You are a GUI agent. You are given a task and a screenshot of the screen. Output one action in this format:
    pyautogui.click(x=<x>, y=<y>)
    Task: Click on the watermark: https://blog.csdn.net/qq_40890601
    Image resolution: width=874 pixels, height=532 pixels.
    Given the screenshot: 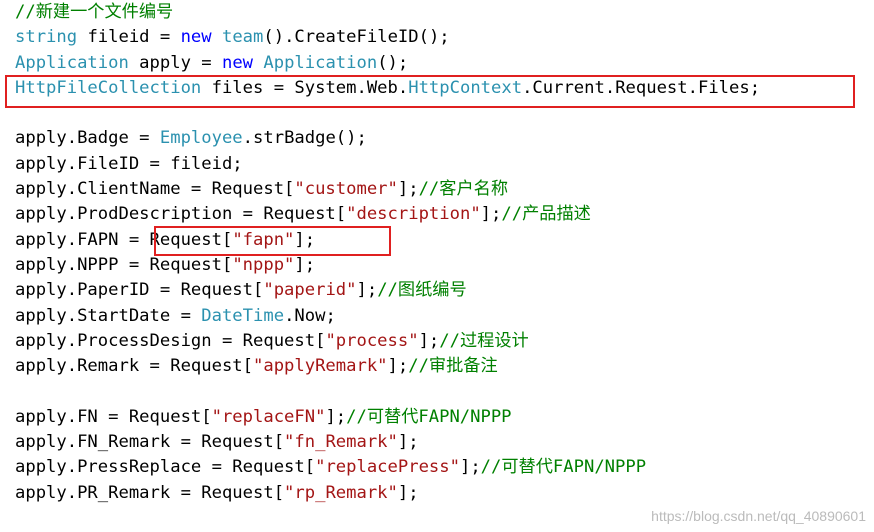 What is the action you would take?
    pyautogui.click(x=758, y=516)
    